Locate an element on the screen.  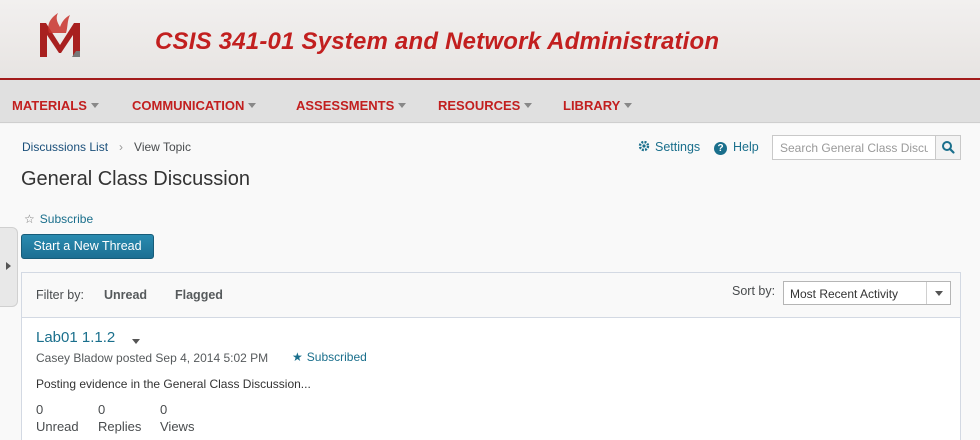
stat-views-value: 0 is located at coordinates (164, 409).